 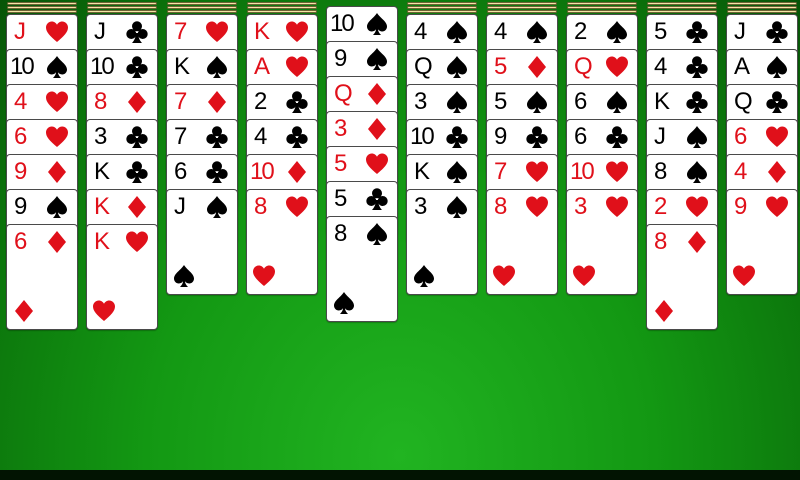 What do you see at coordinates (400, 475) in the screenshot?
I see `bottom-bar` at bounding box center [400, 475].